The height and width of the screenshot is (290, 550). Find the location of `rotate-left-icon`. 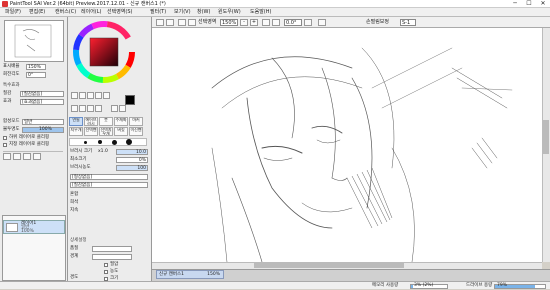

rotate-left-icon is located at coordinates (266, 22).